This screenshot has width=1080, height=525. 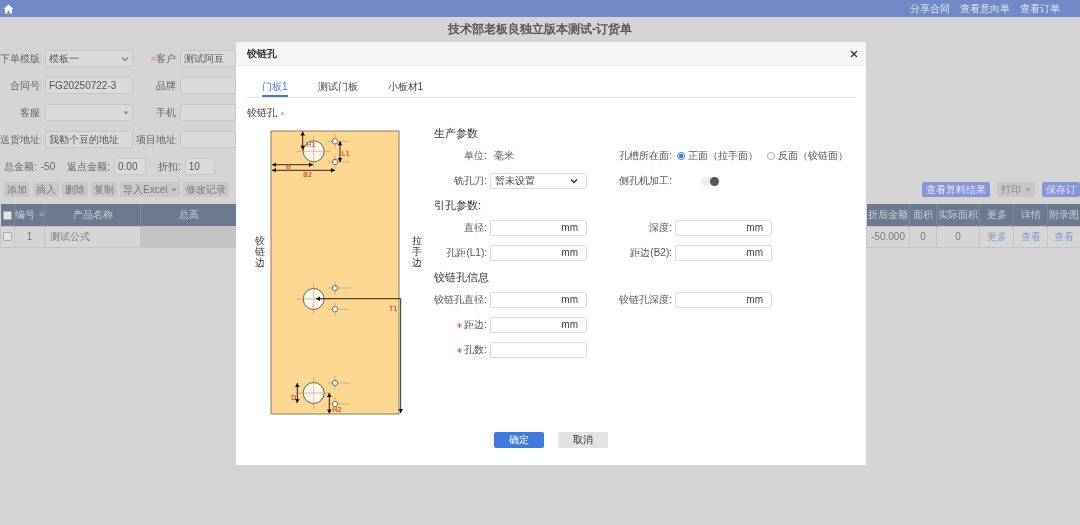 I want to click on column-header: 更多, so click(x=996, y=215).